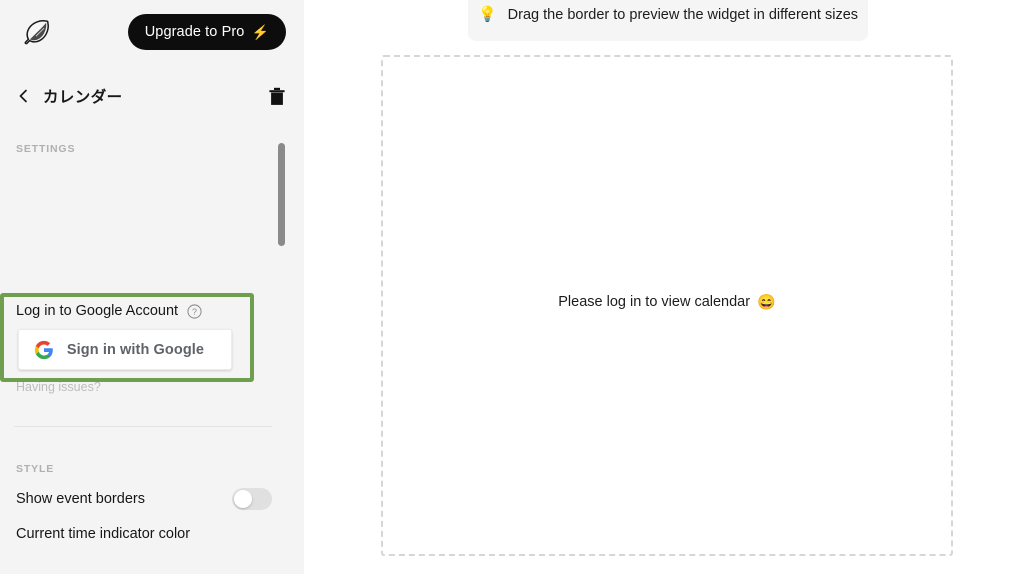 Image resolution: width=1024 pixels, height=574 pixels. I want to click on upgrade-to-pro-button: Upgrade to Pro ⚡, so click(206, 32).